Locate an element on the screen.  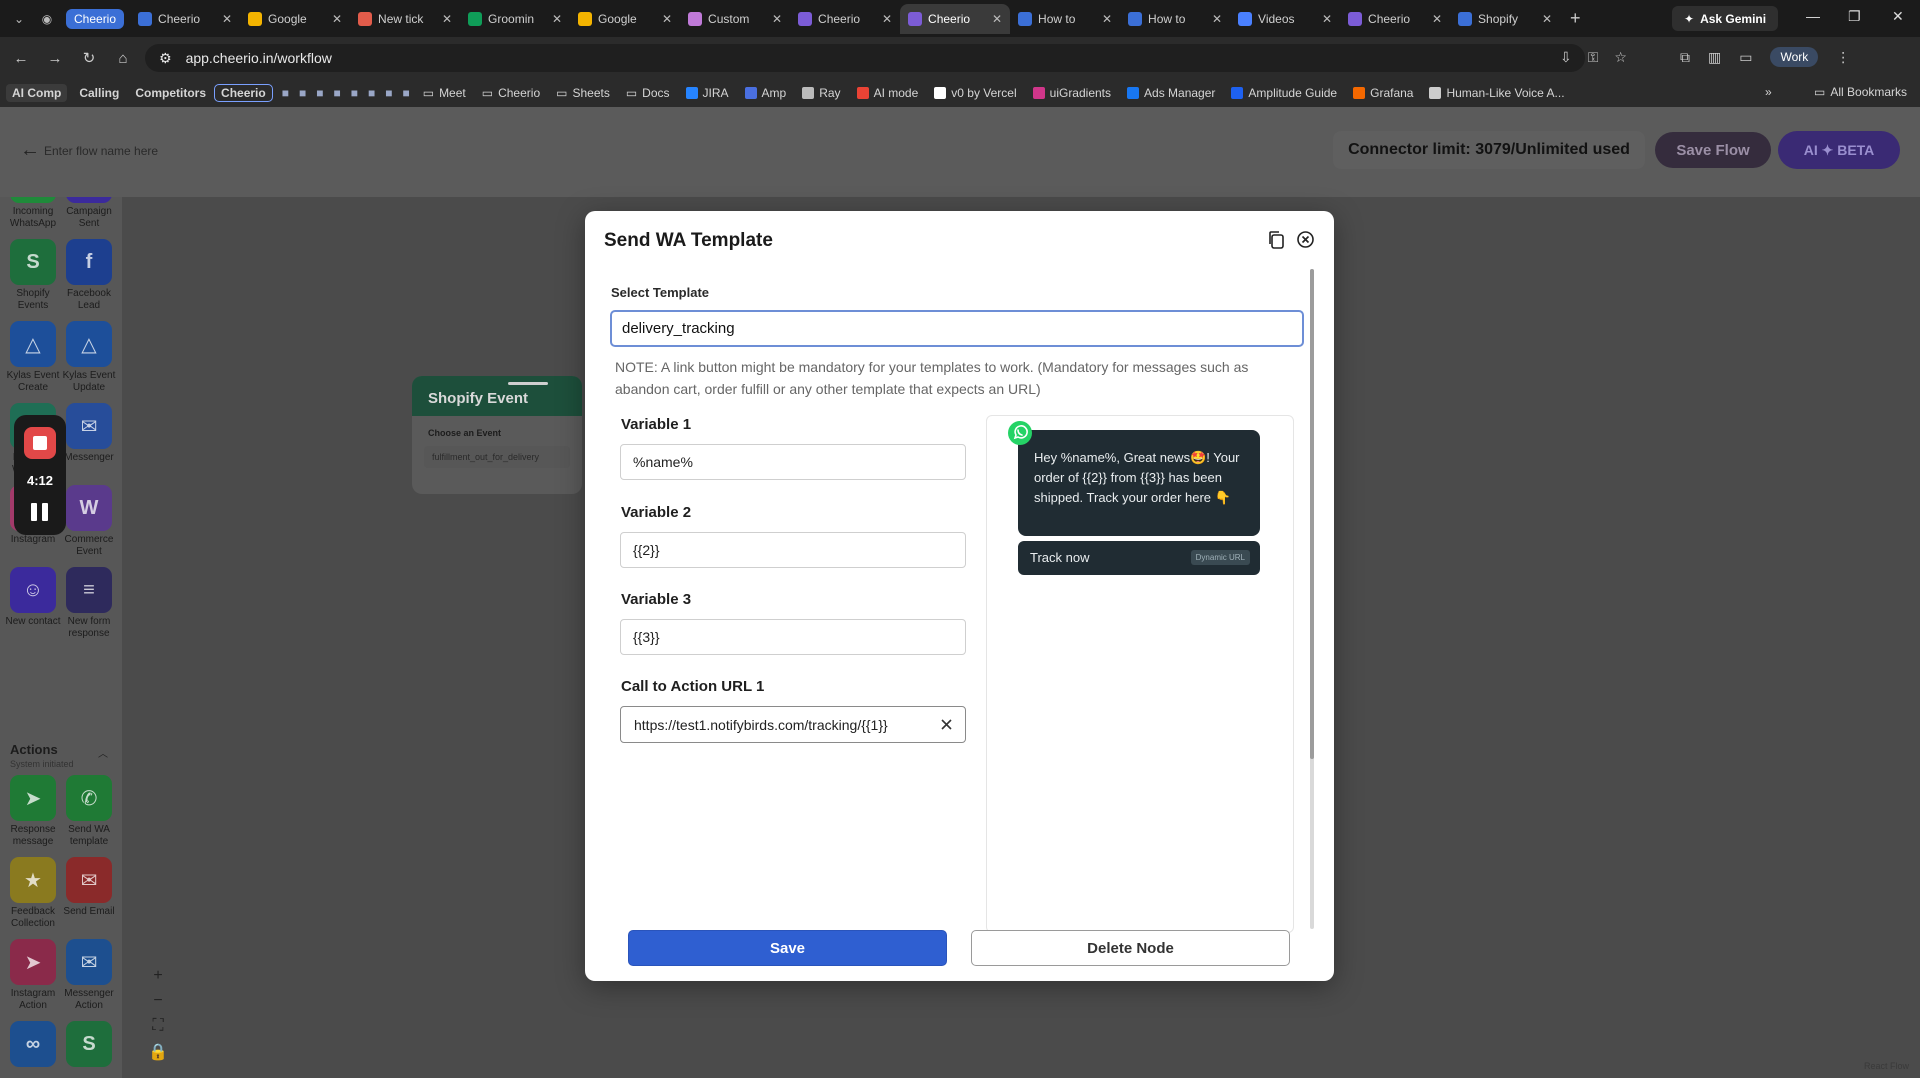
sidebar-node-item: ➤ Response message is located at coordinates (33, 811).